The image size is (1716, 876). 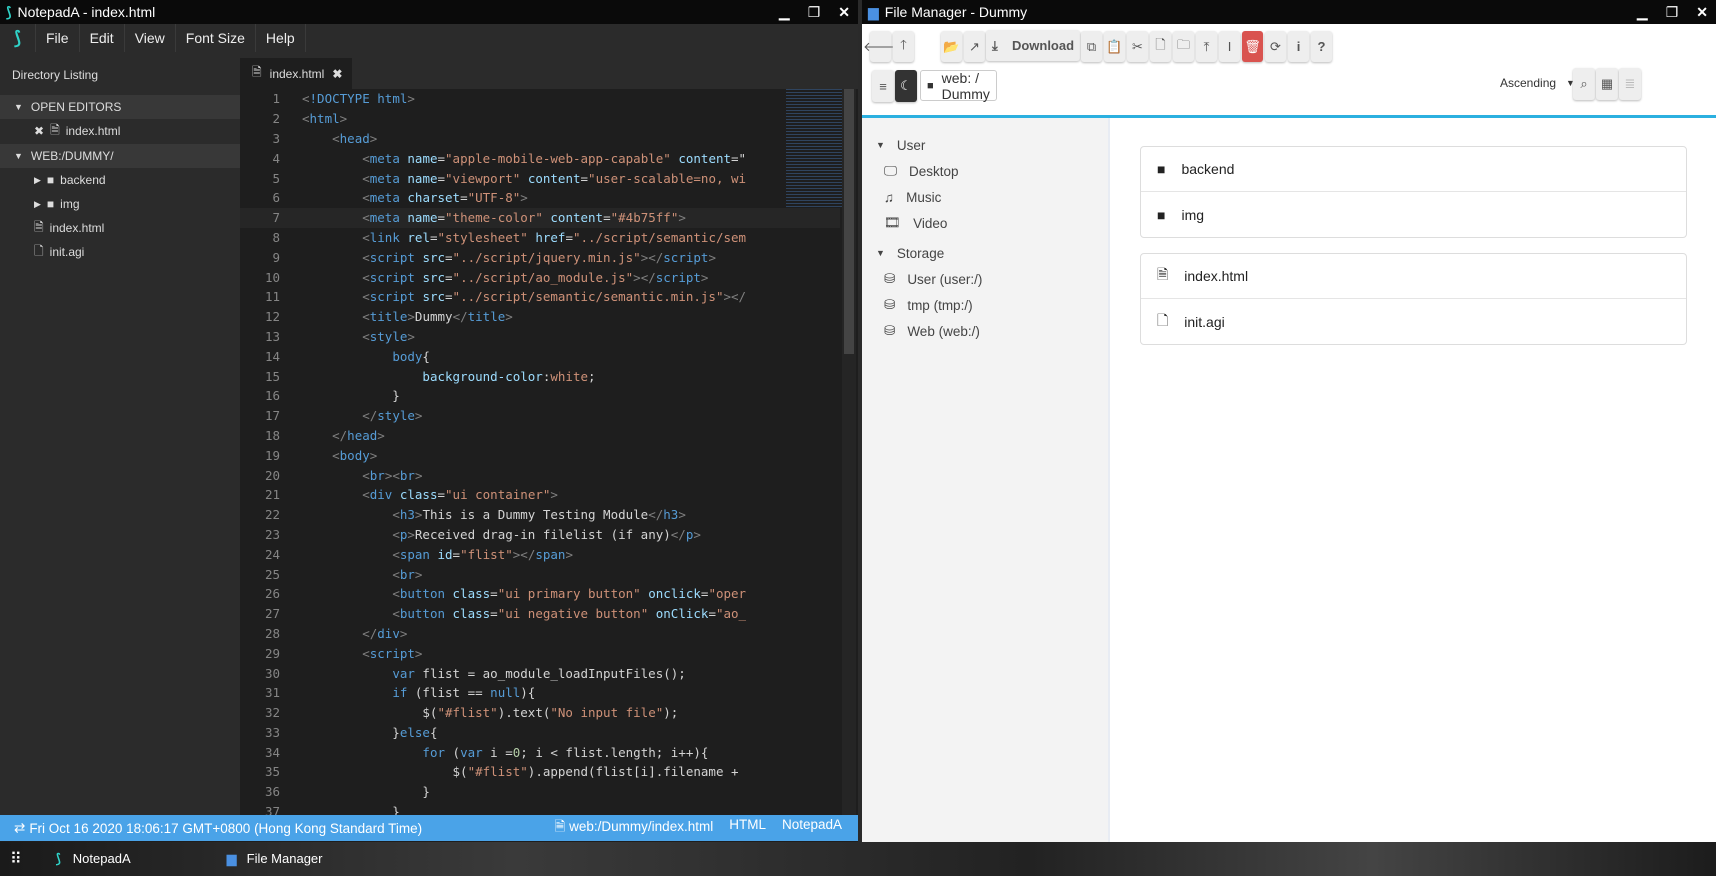 What do you see at coordinates (540, 455) in the screenshot?
I see `code-line: 19 < body >` at bounding box center [540, 455].